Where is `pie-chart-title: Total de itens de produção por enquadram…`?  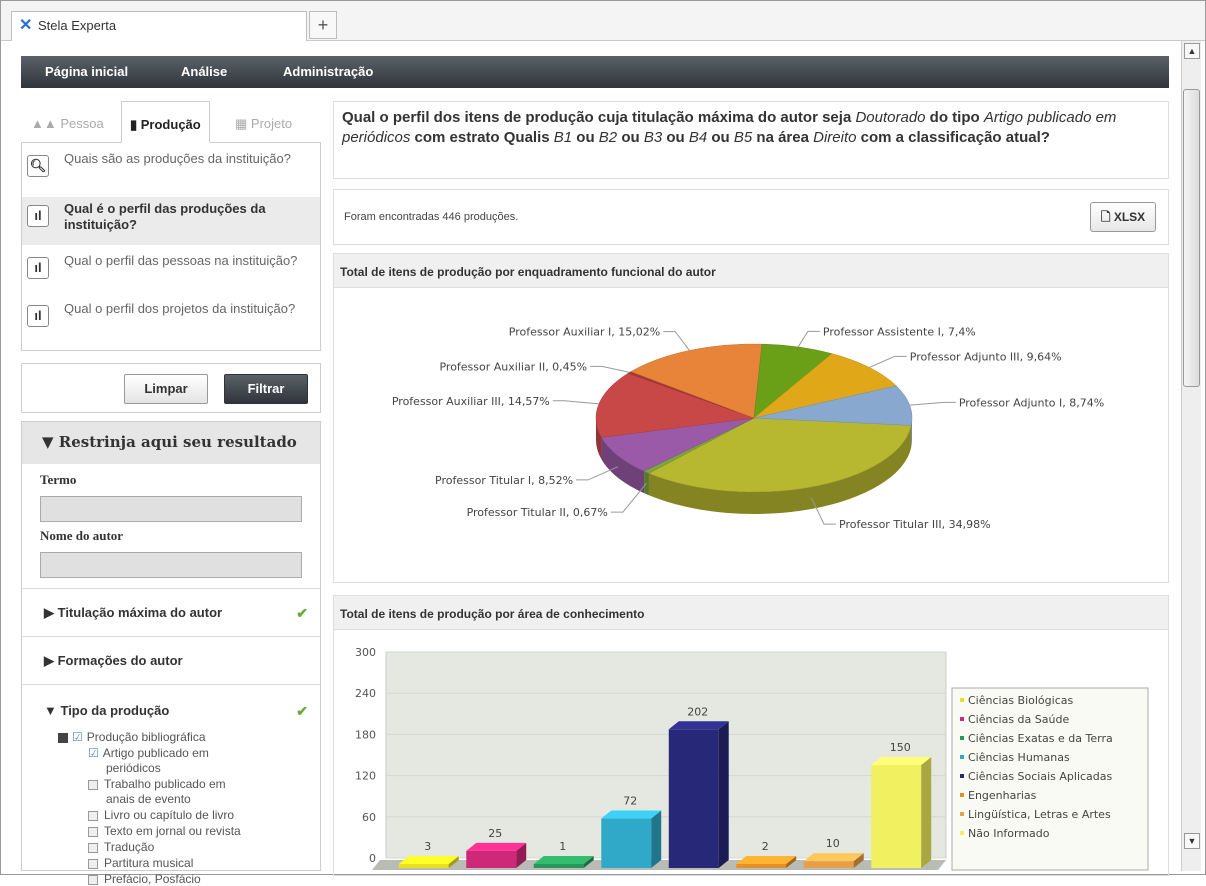 pie-chart-title: Total de itens de produção por enquadram… is located at coordinates (751, 271).